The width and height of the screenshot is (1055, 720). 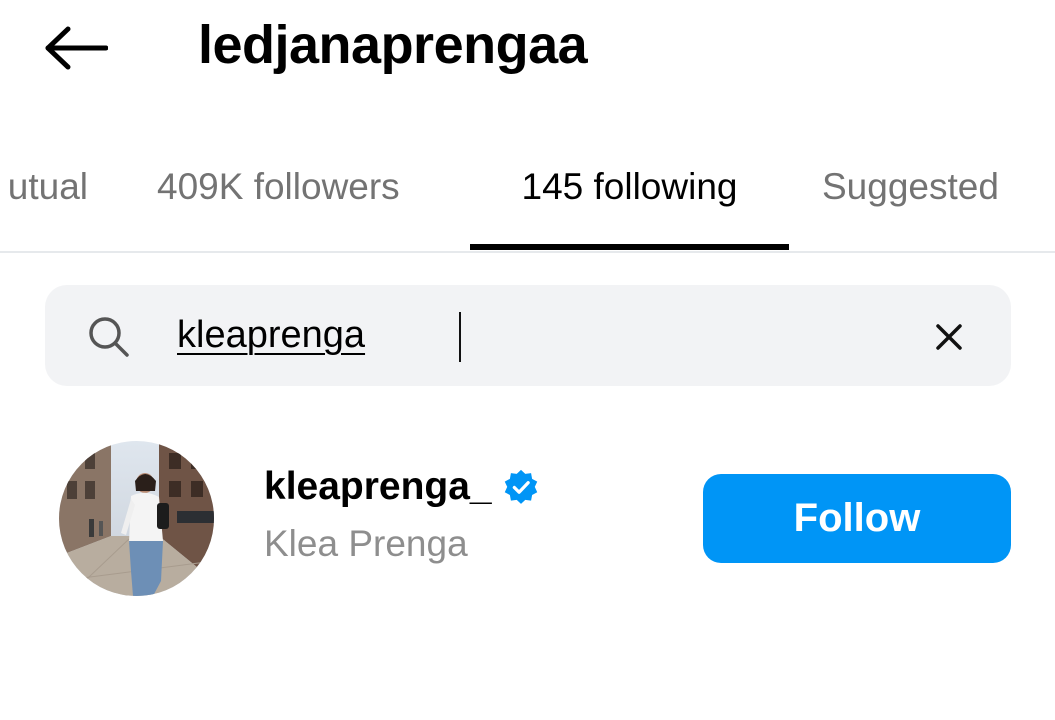 I want to click on tab-following: 145 following, so click(x=629, y=199).